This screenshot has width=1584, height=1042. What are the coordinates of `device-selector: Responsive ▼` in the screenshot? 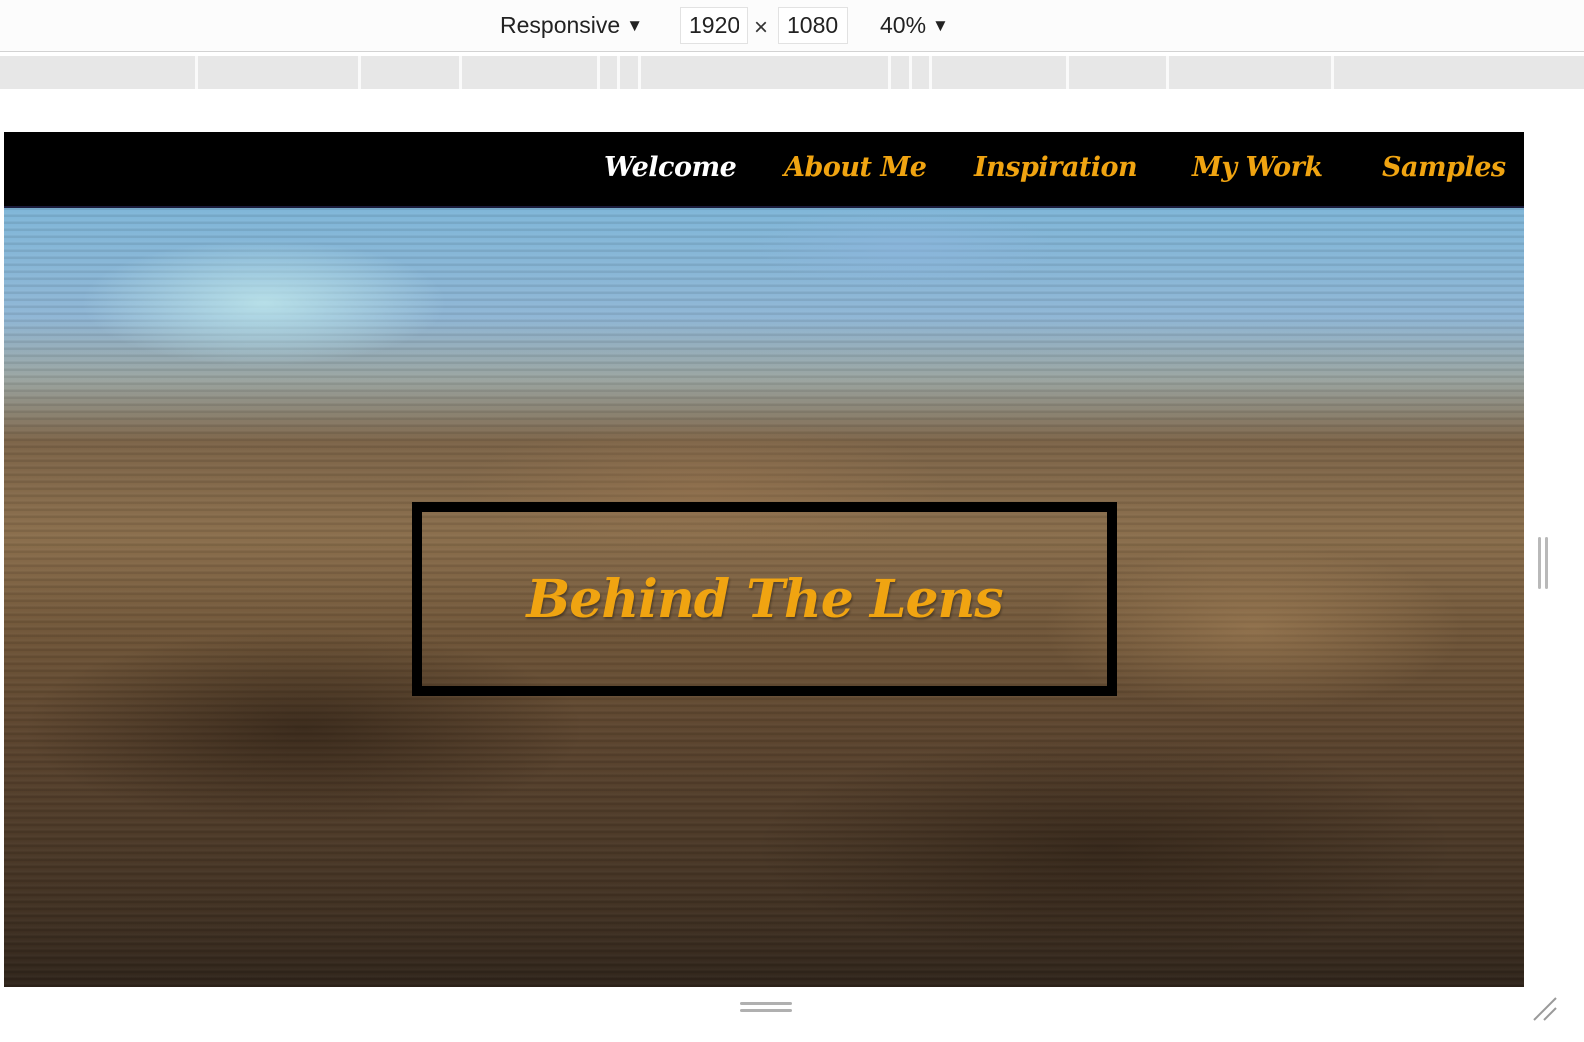 It's located at (571, 25).